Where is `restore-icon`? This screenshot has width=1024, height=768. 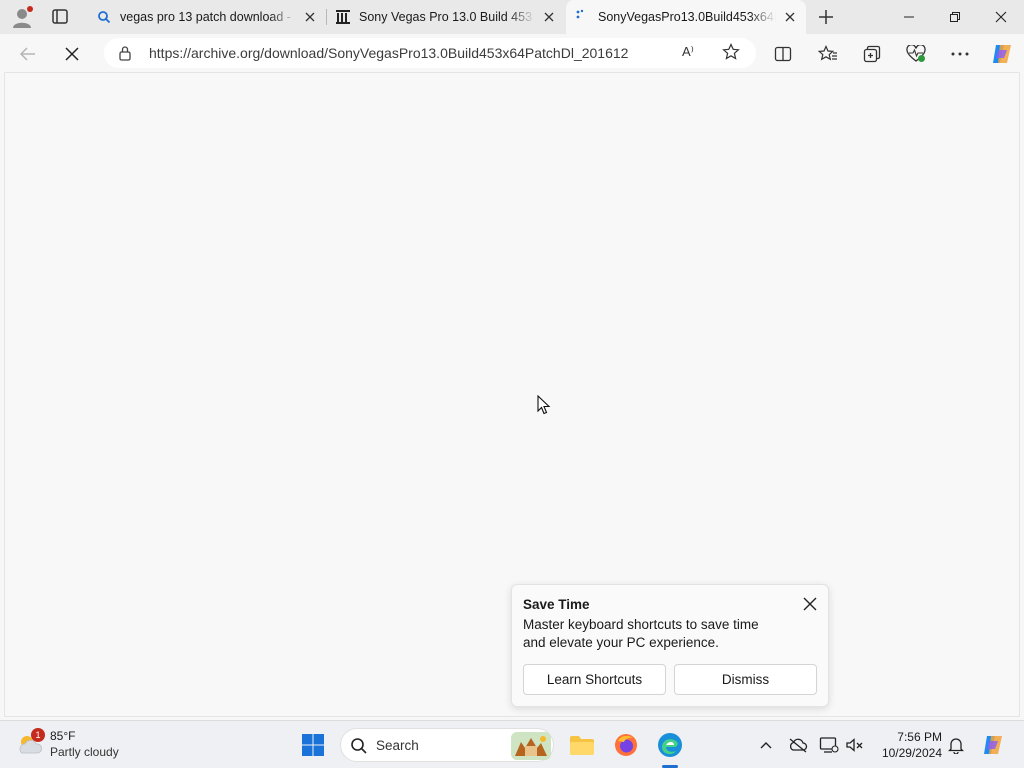 restore-icon is located at coordinates (955, 17).